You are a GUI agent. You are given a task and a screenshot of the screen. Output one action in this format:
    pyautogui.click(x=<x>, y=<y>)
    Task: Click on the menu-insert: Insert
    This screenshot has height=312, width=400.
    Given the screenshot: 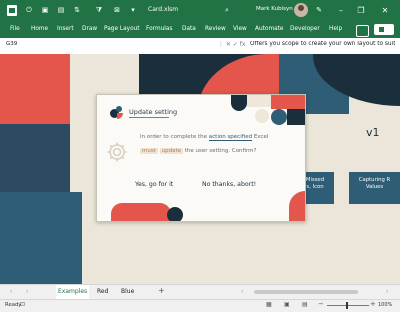 What is the action you would take?
    pyautogui.click(x=65, y=29)
    